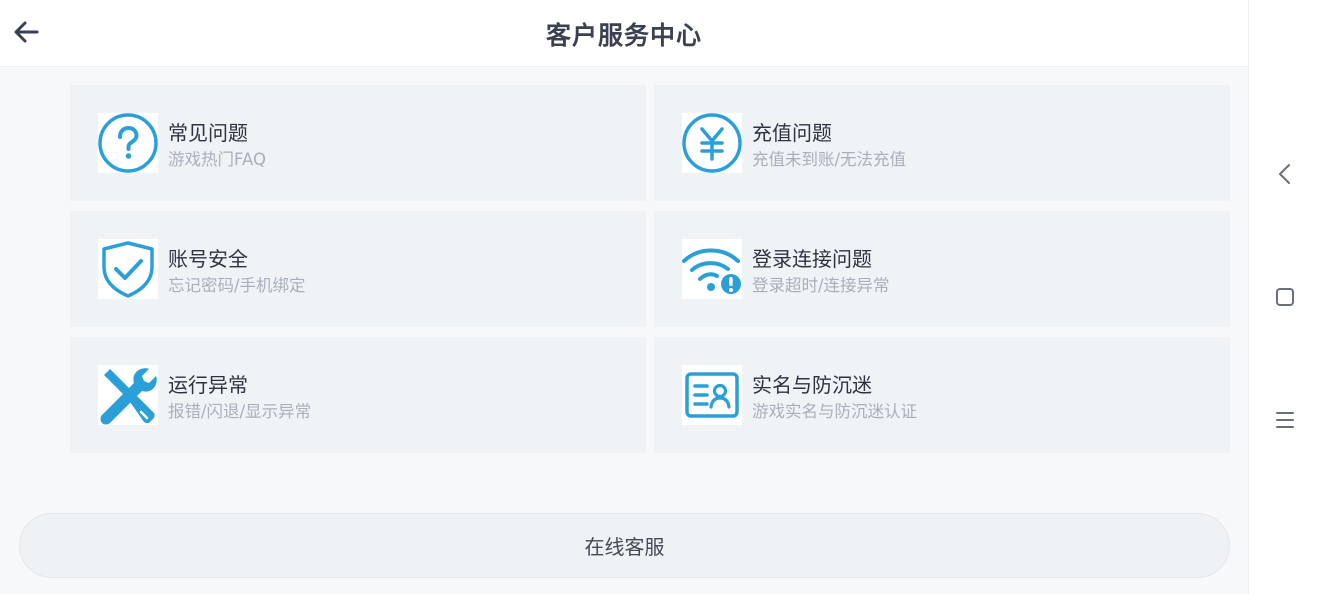 Image resolution: width=1320 pixels, height=594 pixels. What do you see at coordinates (792, 133) in the screenshot?
I see `card-title: 充值问题` at bounding box center [792, 133].